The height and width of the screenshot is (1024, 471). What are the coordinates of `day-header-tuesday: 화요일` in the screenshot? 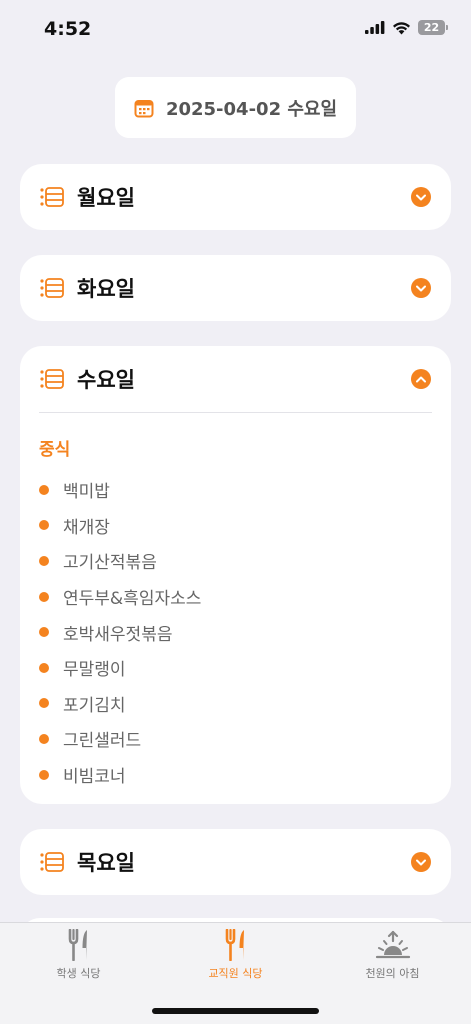 It's located at (235, 288).